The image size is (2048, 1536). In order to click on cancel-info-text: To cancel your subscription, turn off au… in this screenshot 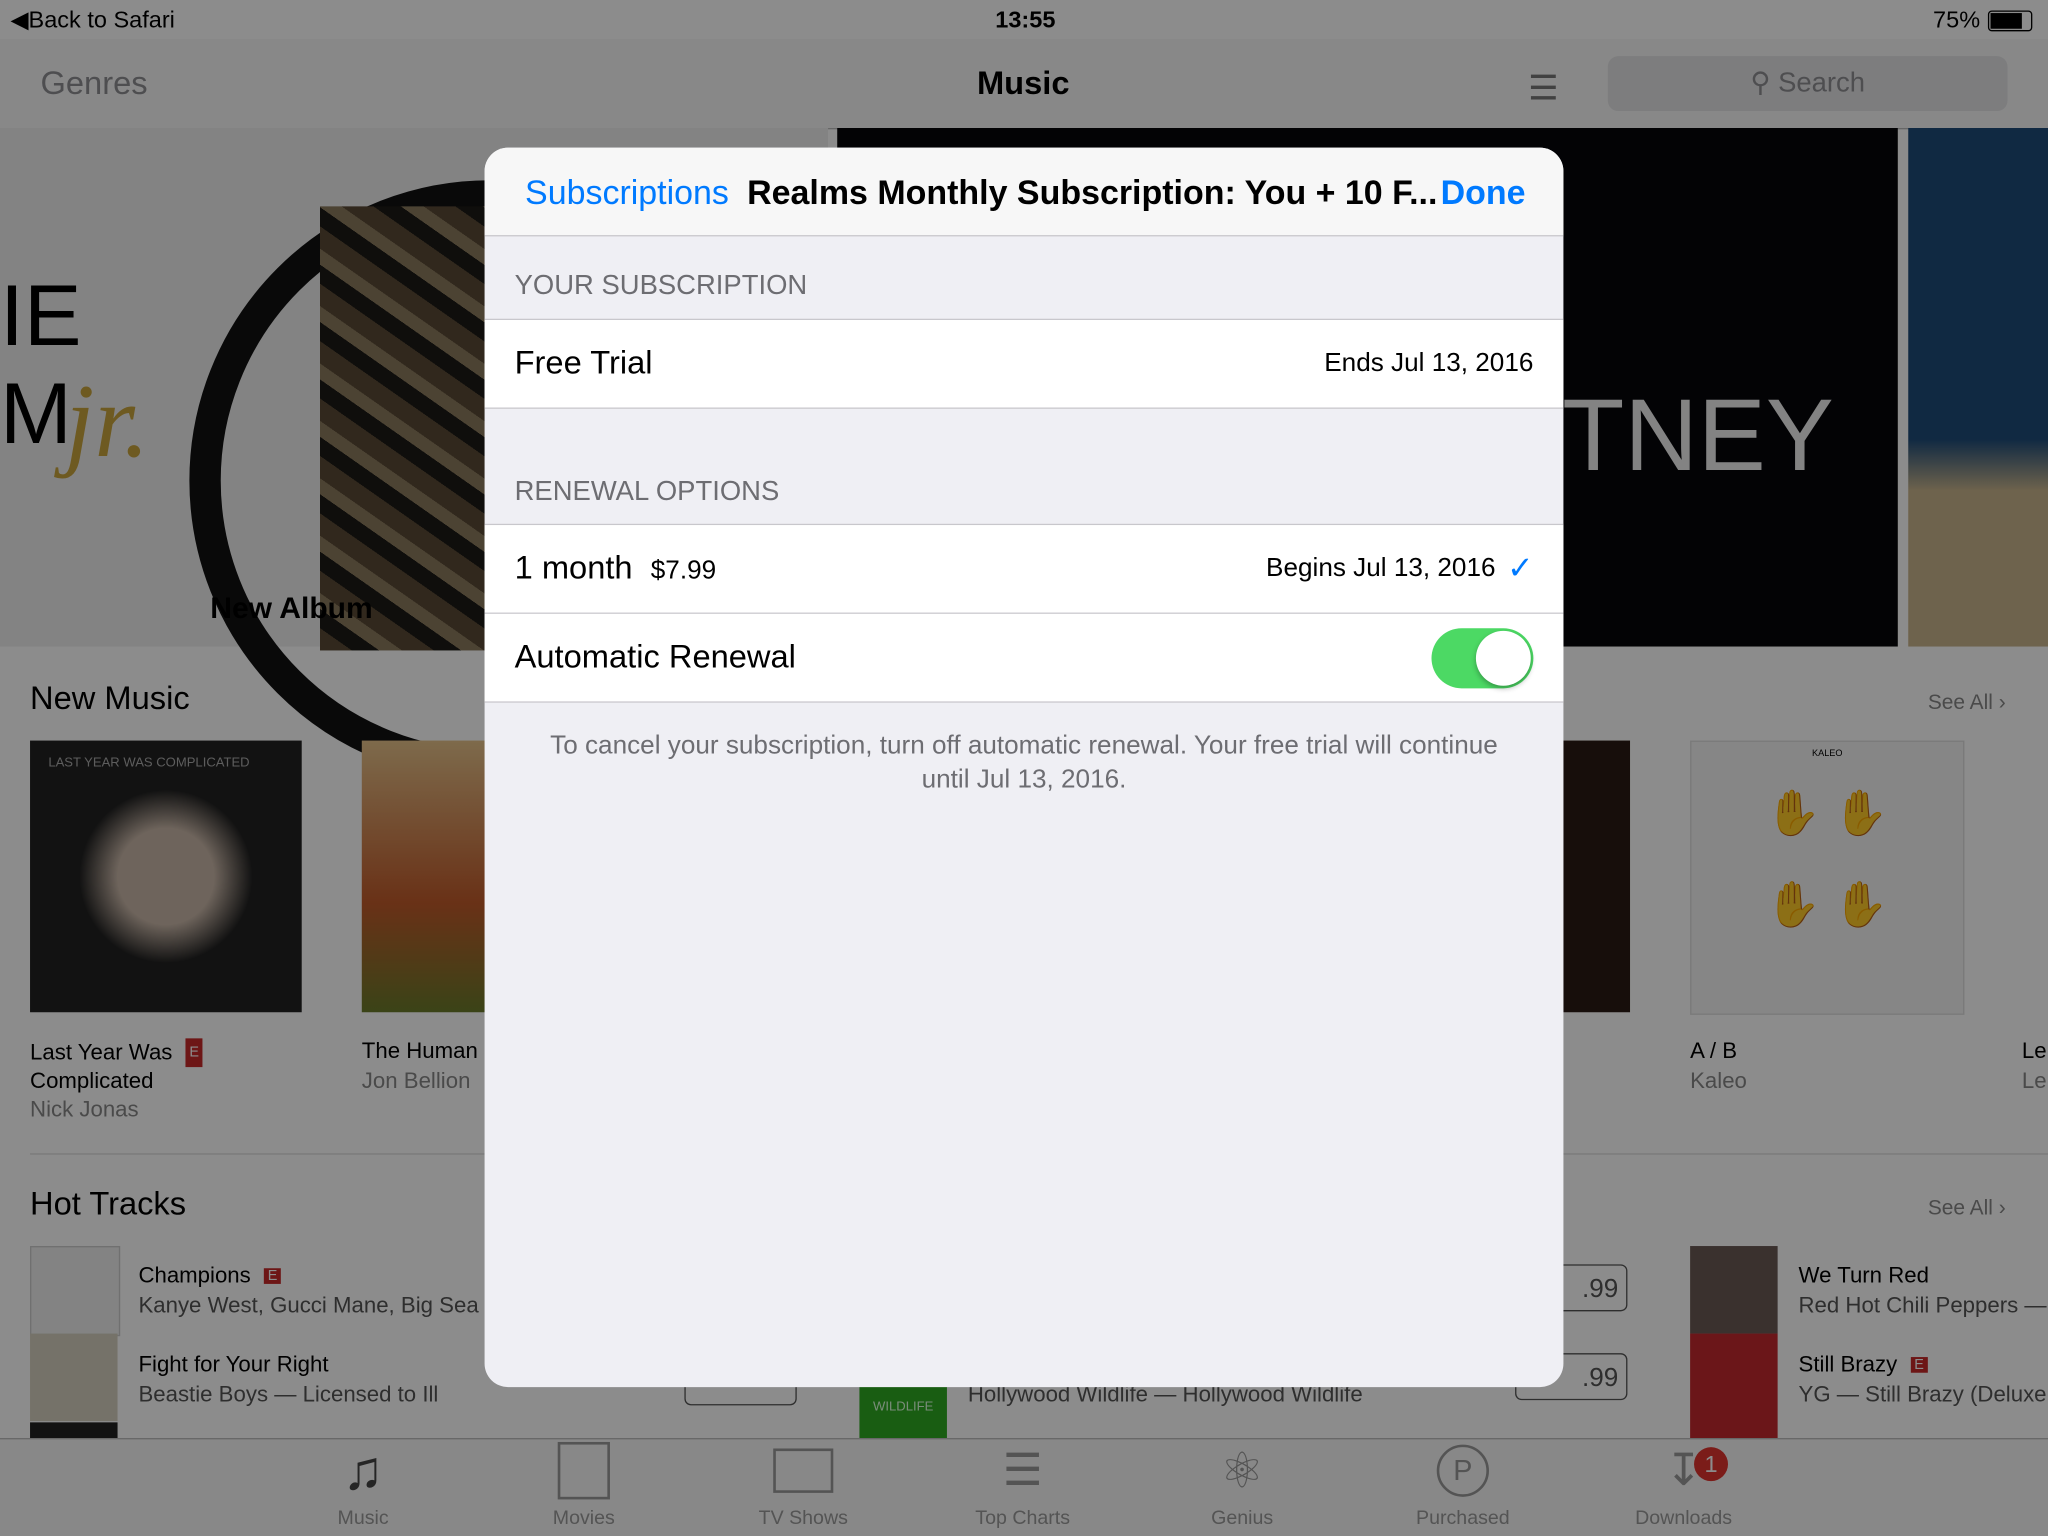, I will do `click(1024, 763)`.